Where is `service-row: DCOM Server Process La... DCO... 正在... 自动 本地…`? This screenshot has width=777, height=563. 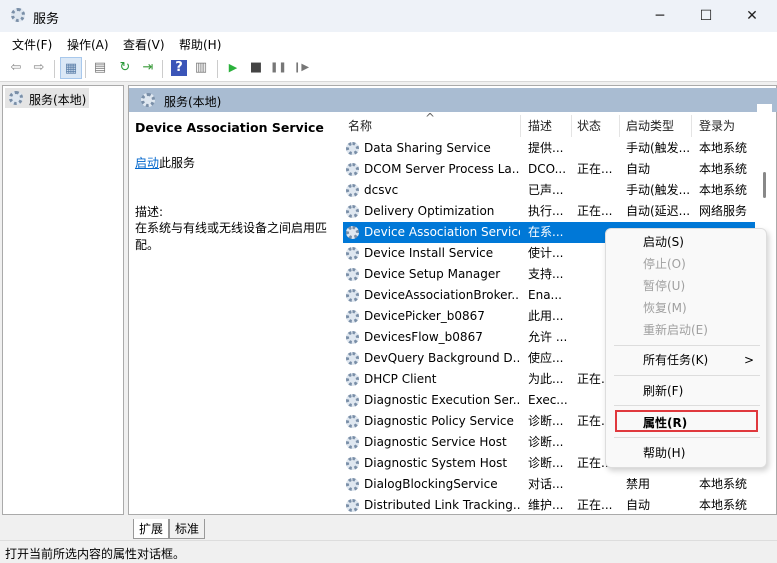 service-row: DCOM Server Process La... DCO... 正在... 自动 本地… is located at coordinates (549, 169).